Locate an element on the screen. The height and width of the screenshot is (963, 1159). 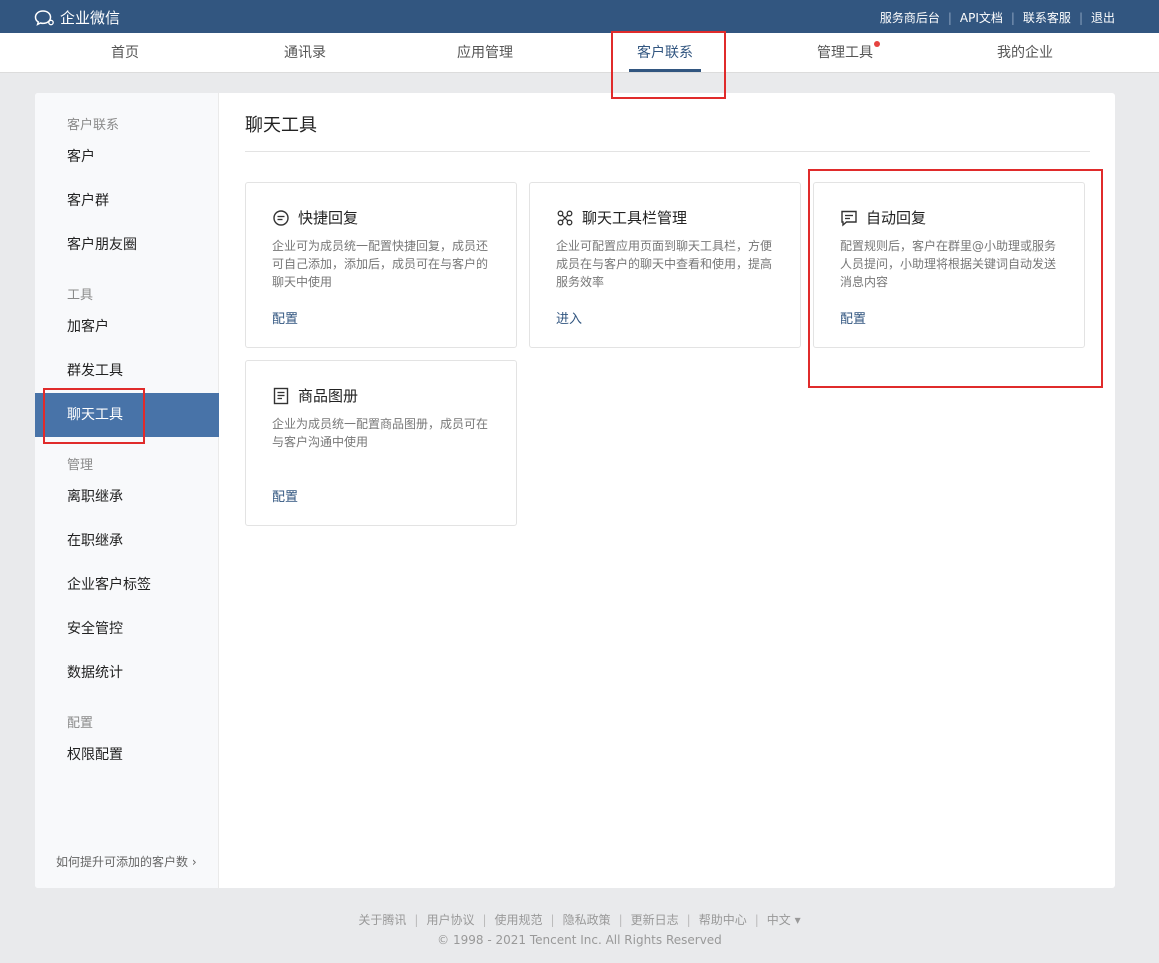
sidebar-item-chat-tools: 聊天工具 is located at coordinates (127, 415).